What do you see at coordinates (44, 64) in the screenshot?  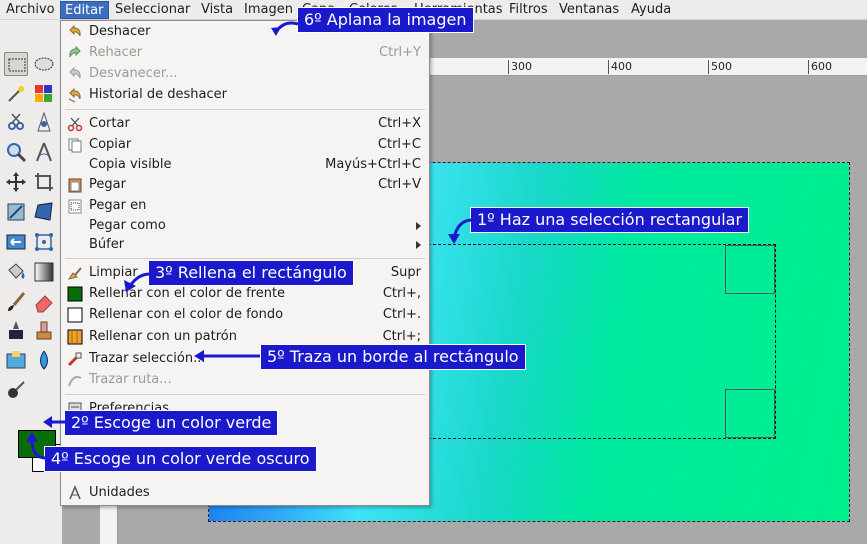 I see `ellipse-select-tool-icon` at bounding box center [44, 64].